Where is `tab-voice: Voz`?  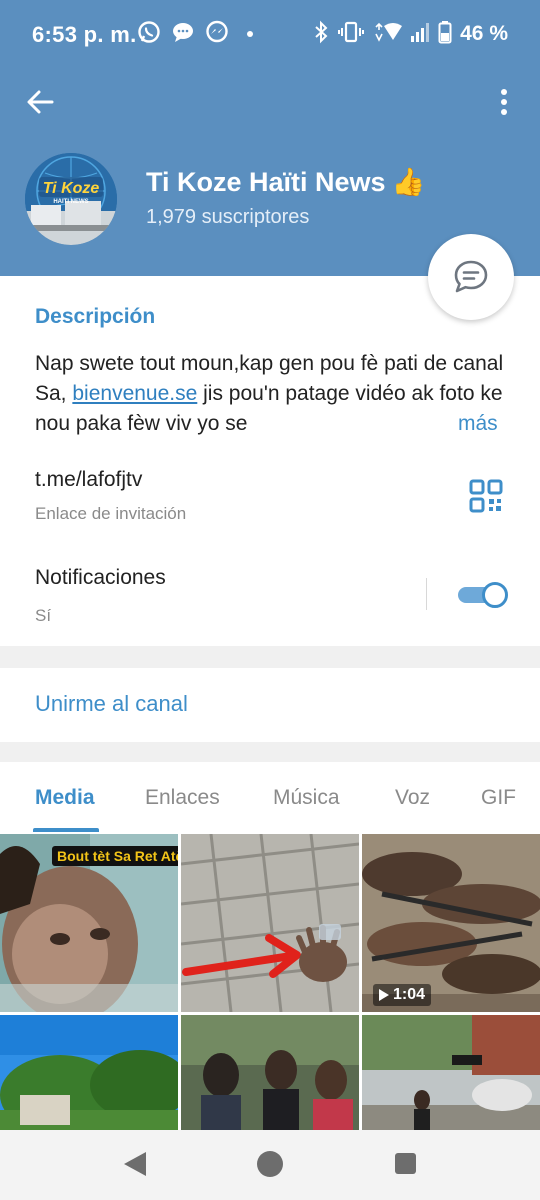
tab-voice: Voz is located at coordinates (412, 798).